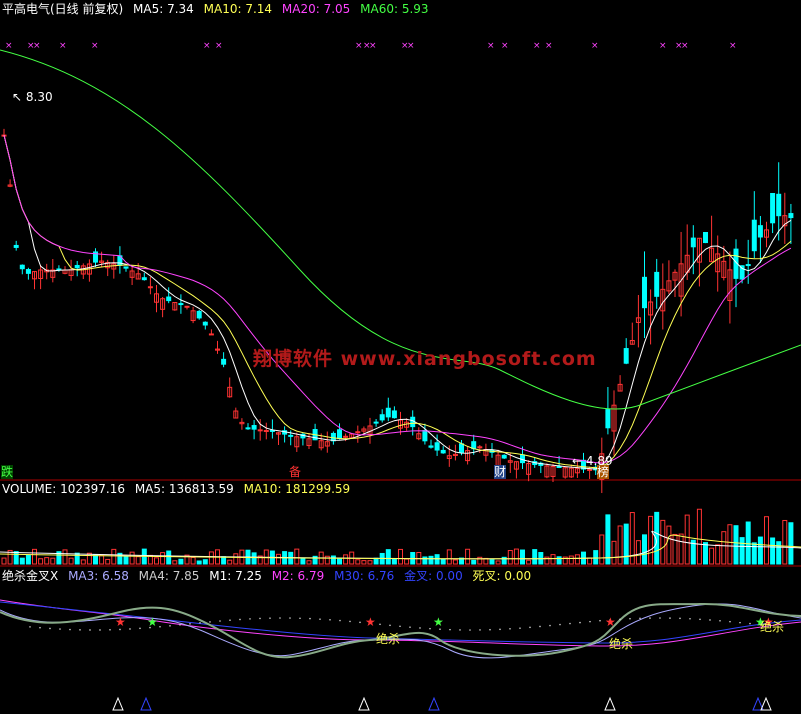 This screenshot has height=714, width=801. Describe the element at coordinates (364, 576) in the screenshot. I see `ind-m30-value: M30: 6.76` at that location.